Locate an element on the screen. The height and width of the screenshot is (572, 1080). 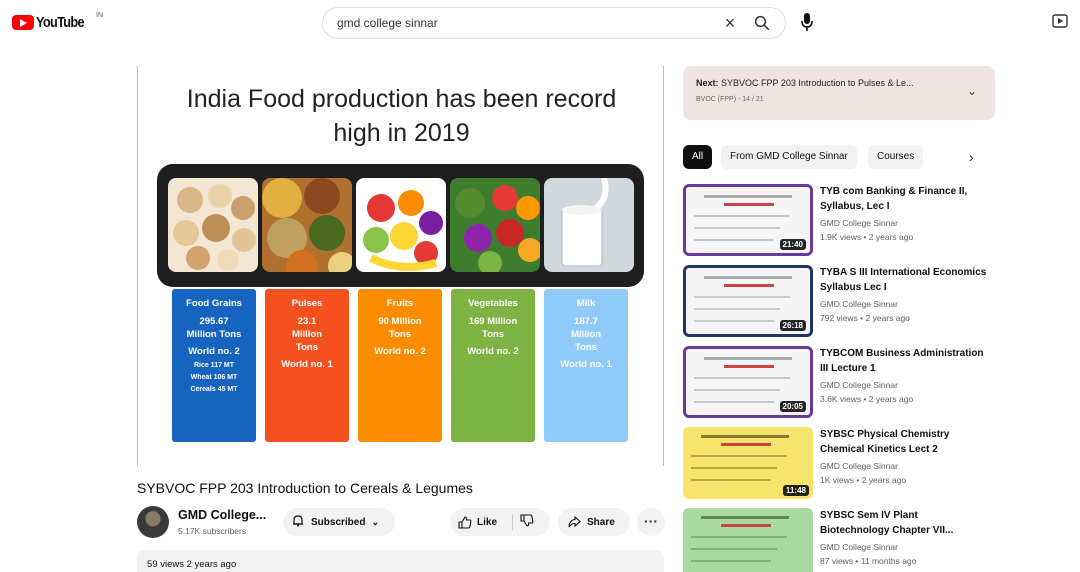
close-icon: × is located at coordinates (730, 23).